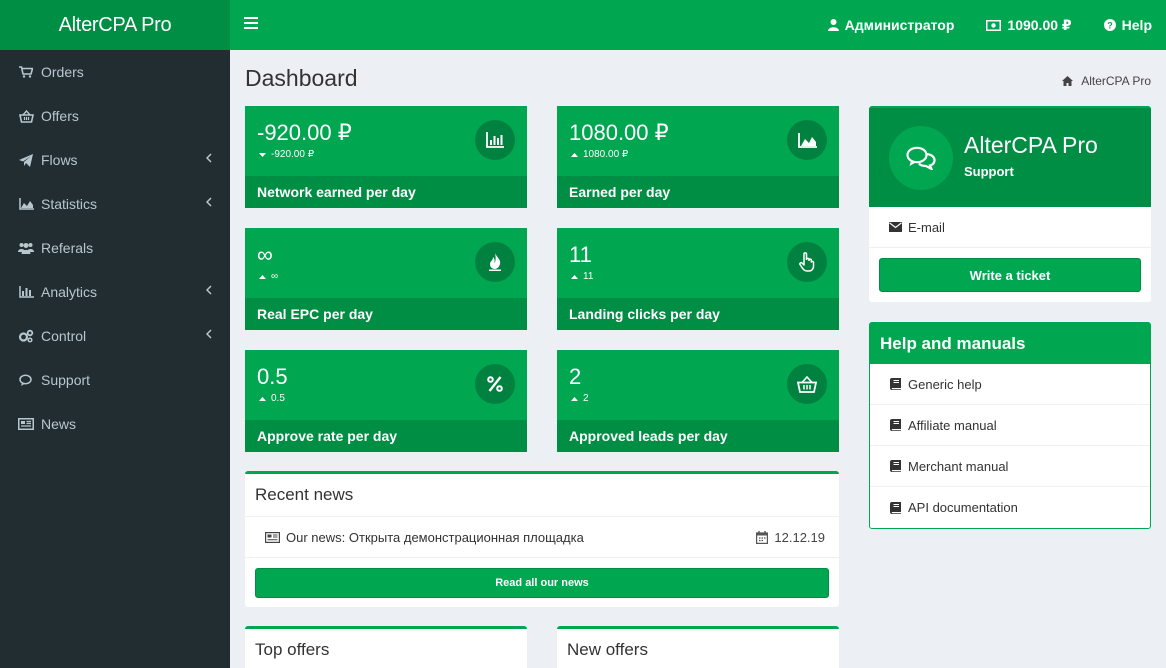 This screenshot has height=668, width=1166. I want to click on stat-real-epc: ∞ ∞ Real EPC per day, so click(386, 279).